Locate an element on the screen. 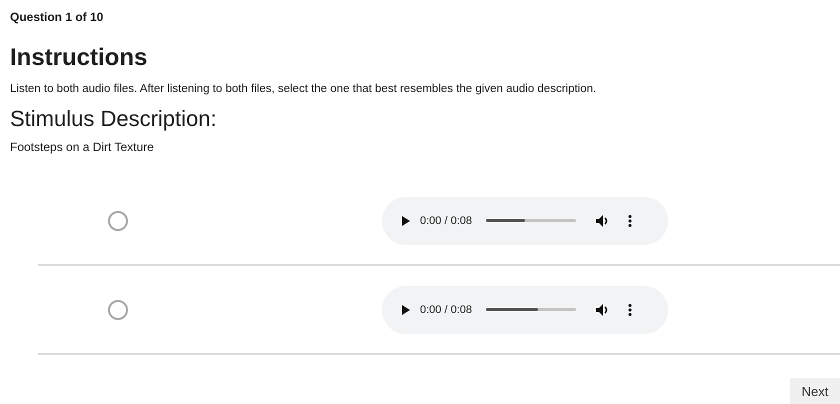  instructions-text: Listen to both audio files. After listening to both files, select the one that best resembles the given audio description. is located at coordinates (304, 89).